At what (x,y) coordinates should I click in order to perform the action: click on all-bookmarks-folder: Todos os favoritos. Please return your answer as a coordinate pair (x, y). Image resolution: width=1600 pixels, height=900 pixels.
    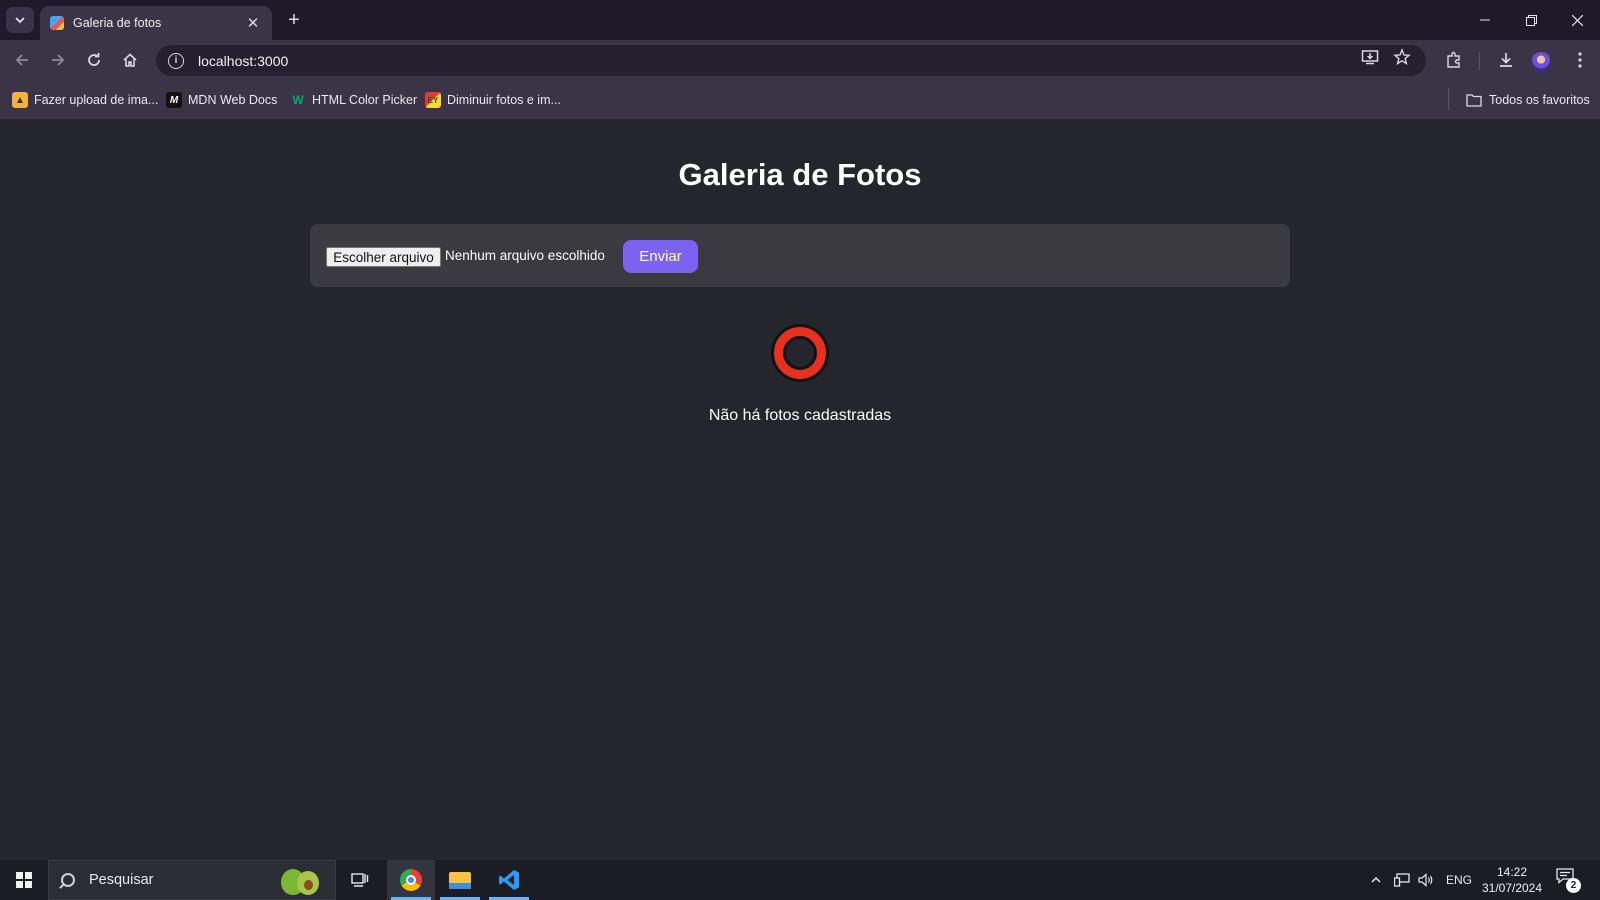
    Looking at the image, I should click on (1528, 100).